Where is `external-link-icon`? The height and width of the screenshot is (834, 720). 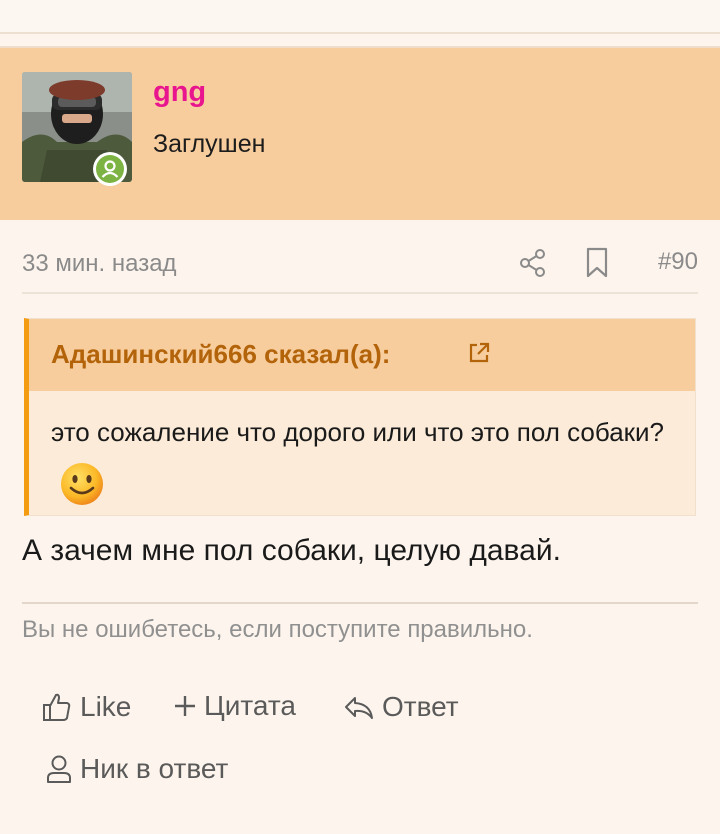
external-link-icon is located at coordinates (479, 353).